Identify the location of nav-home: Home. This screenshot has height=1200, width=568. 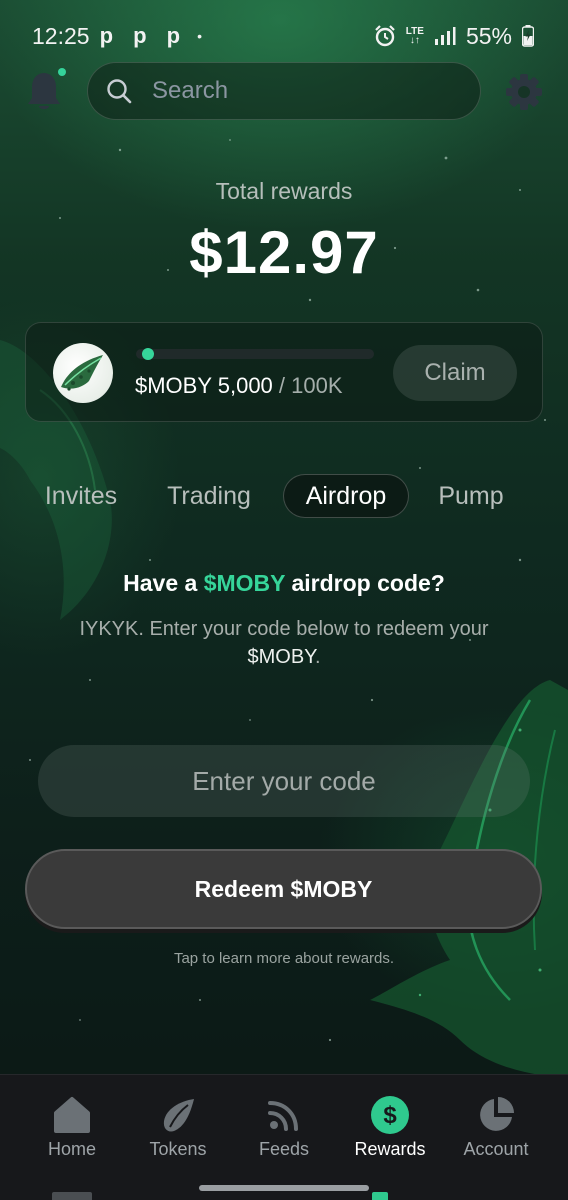
(72, 1125).